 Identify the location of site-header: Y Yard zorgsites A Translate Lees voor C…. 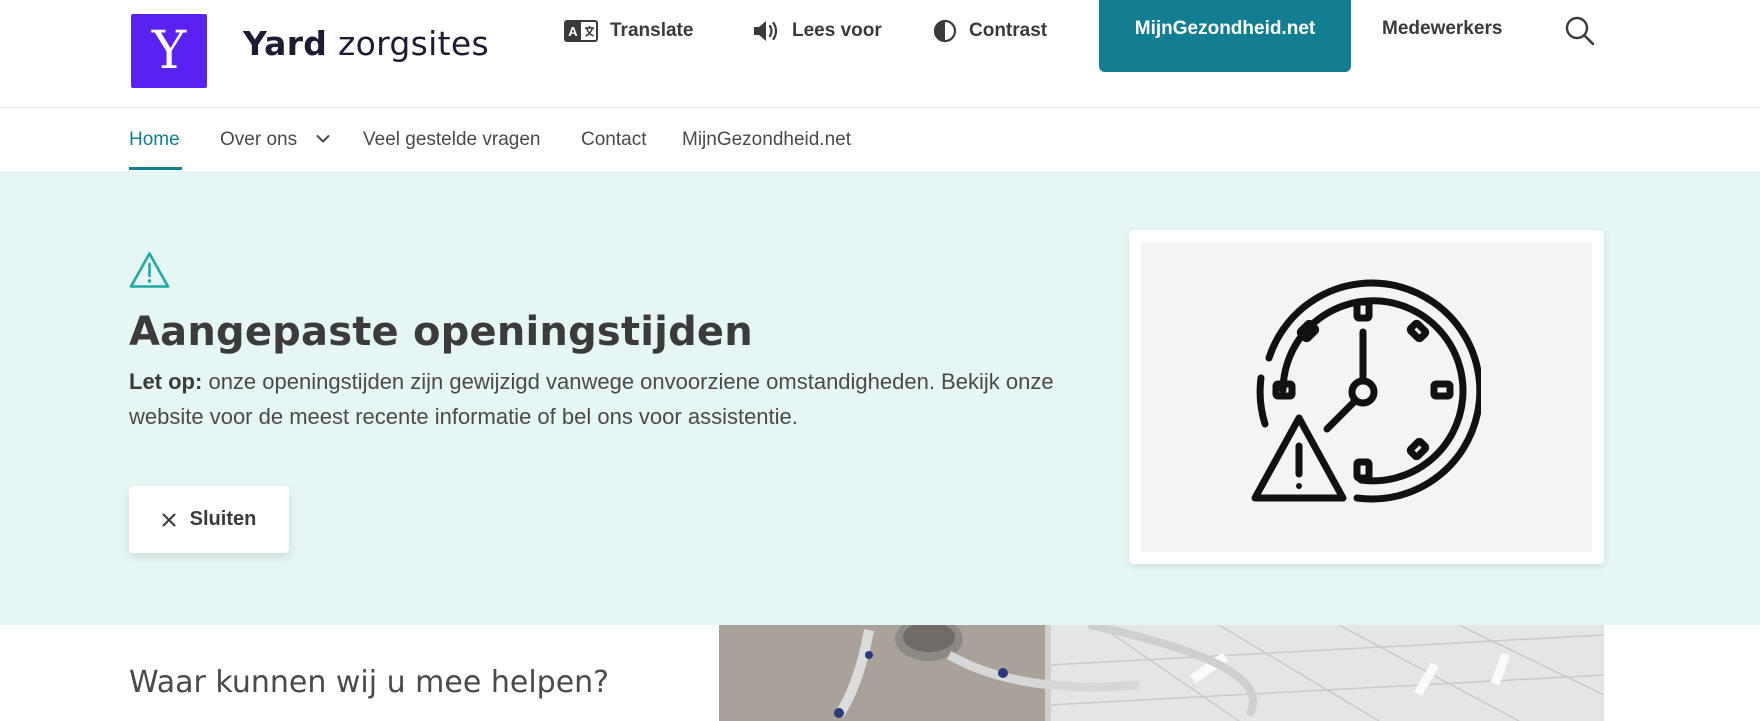
(880, 54).